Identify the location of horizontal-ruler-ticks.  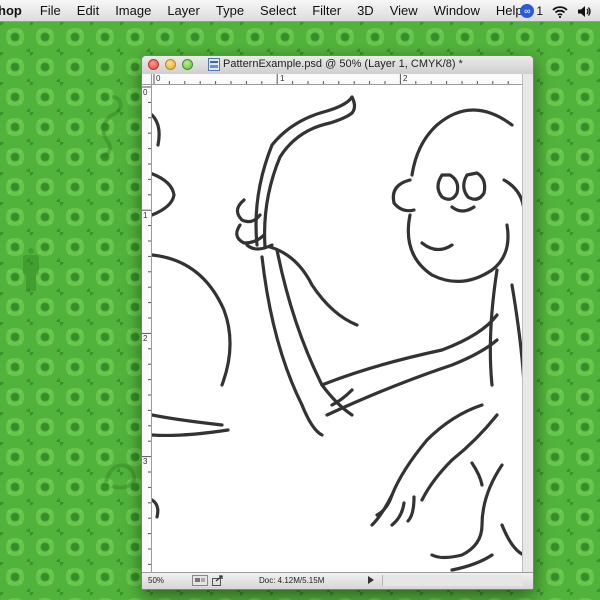
(338, 79).